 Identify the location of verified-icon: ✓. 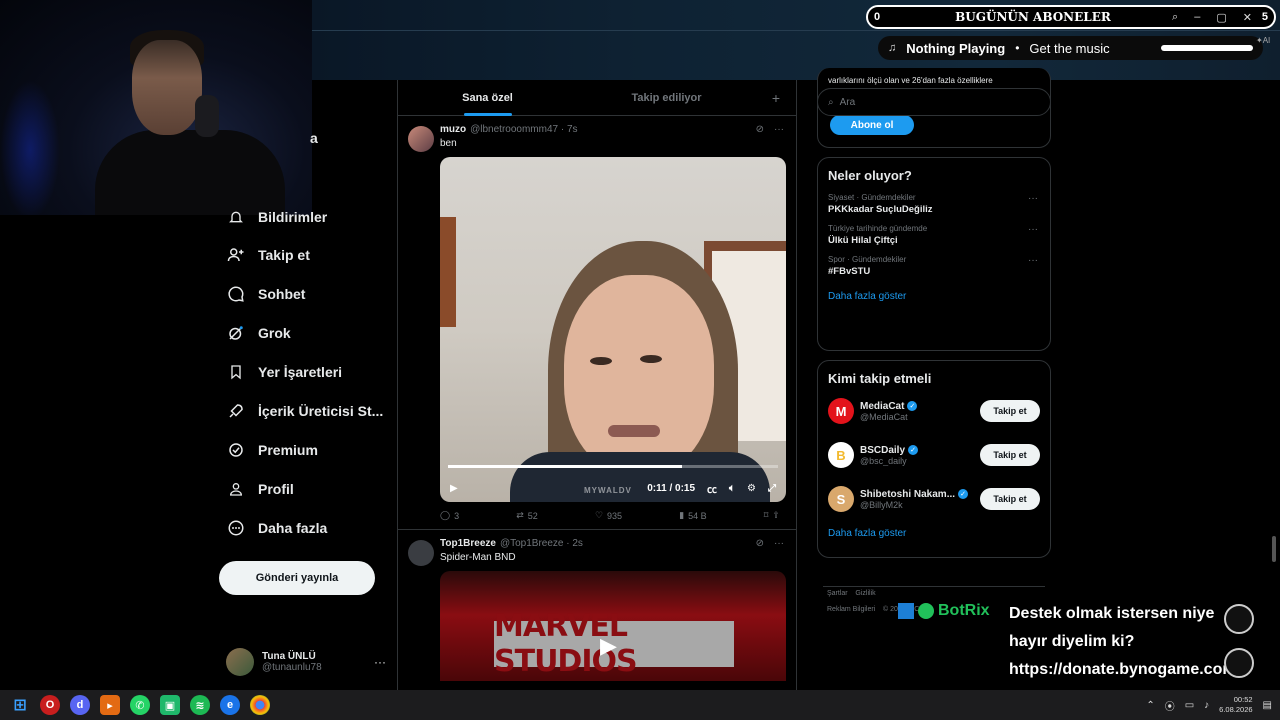
(913, 450).